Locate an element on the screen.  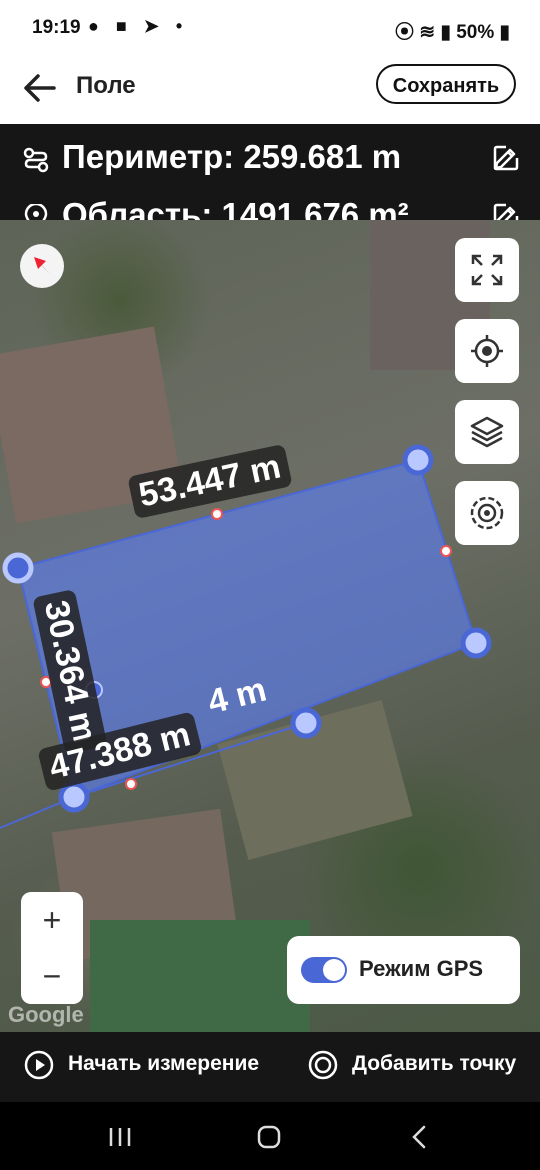
layers-icon is located at coordinates (487, 432).